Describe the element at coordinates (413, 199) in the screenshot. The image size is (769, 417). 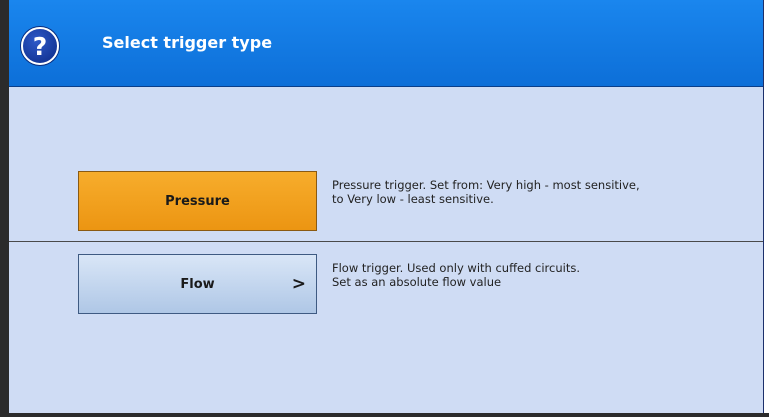
I see `pressure-description-line2: to Very low - least sensitive.` at that location.